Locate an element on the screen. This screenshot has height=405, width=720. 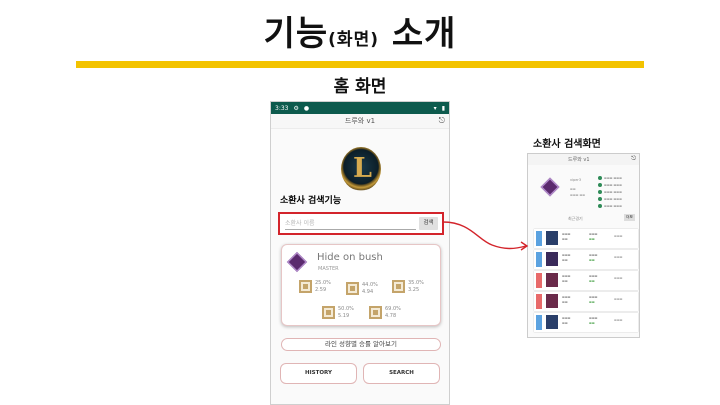
preview-app-bar: 드루와 v1 ⎋ is located at coordinates (583, 159).